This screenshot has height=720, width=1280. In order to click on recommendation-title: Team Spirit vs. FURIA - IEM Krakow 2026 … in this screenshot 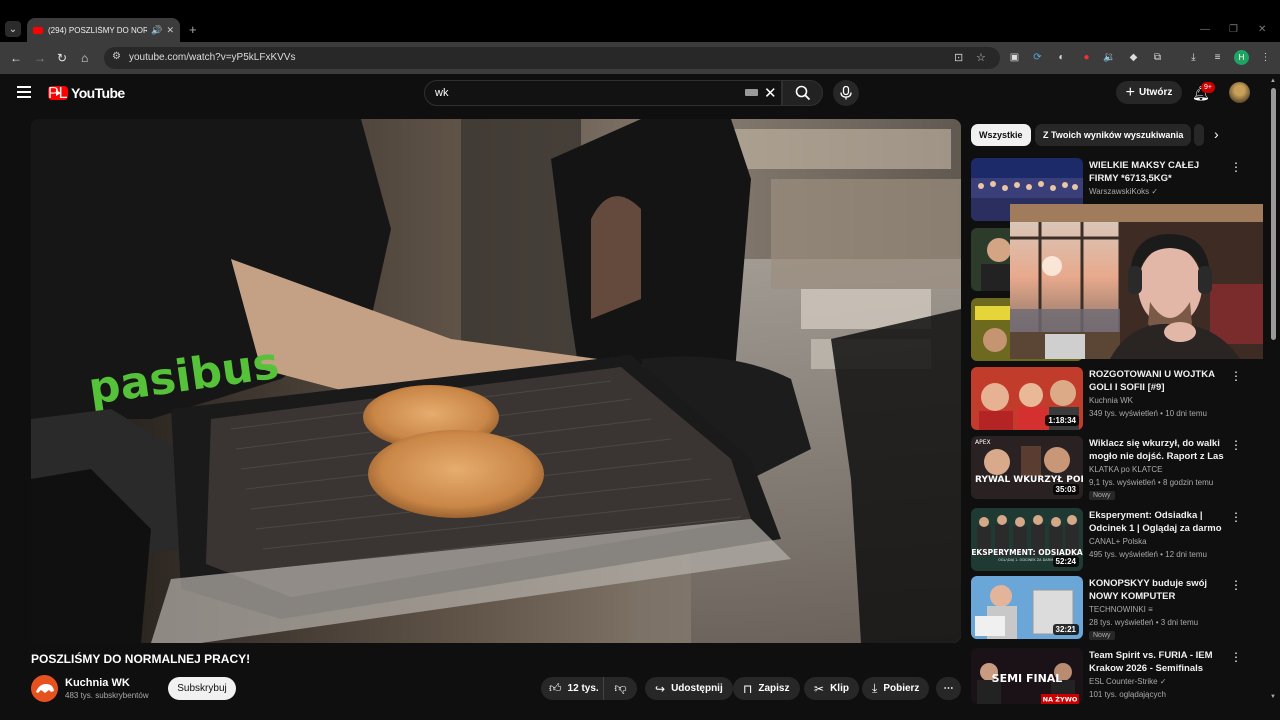, I will do `click(1151, 662)`.